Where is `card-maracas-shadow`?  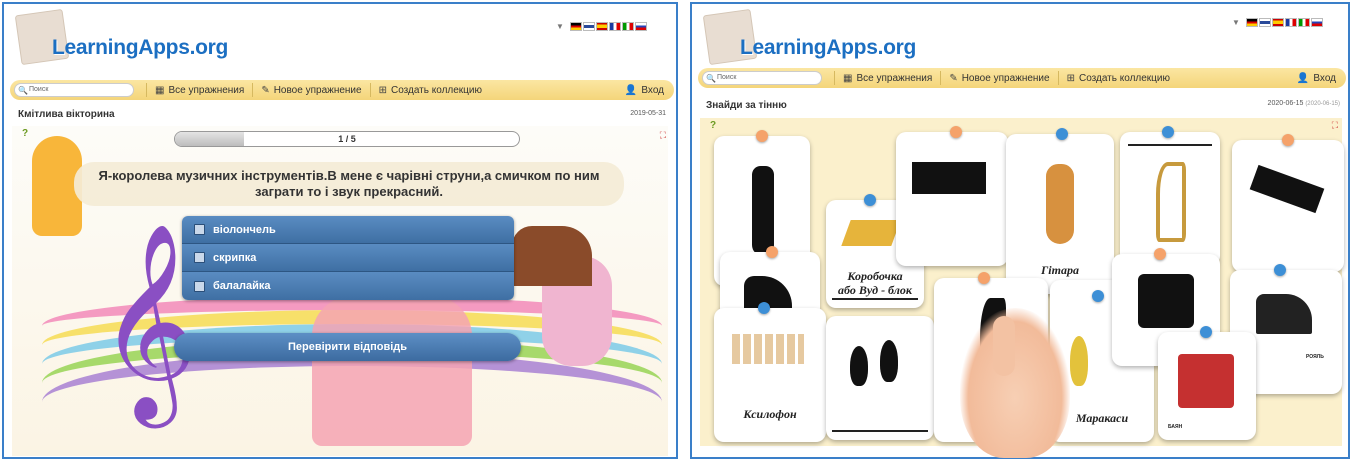 card-maracas-shadow is located at coordinates (880, 378).